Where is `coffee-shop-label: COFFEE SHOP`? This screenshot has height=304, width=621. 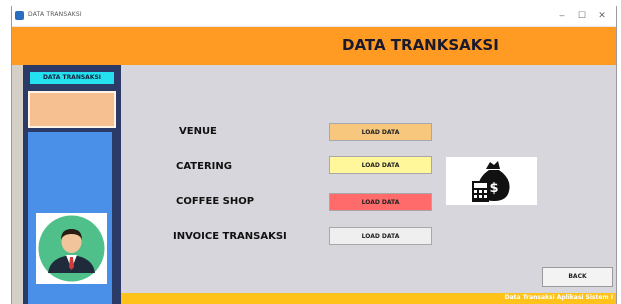
coffee-shop-label: COFFEE SHOP is located at coordinates (215, 201).